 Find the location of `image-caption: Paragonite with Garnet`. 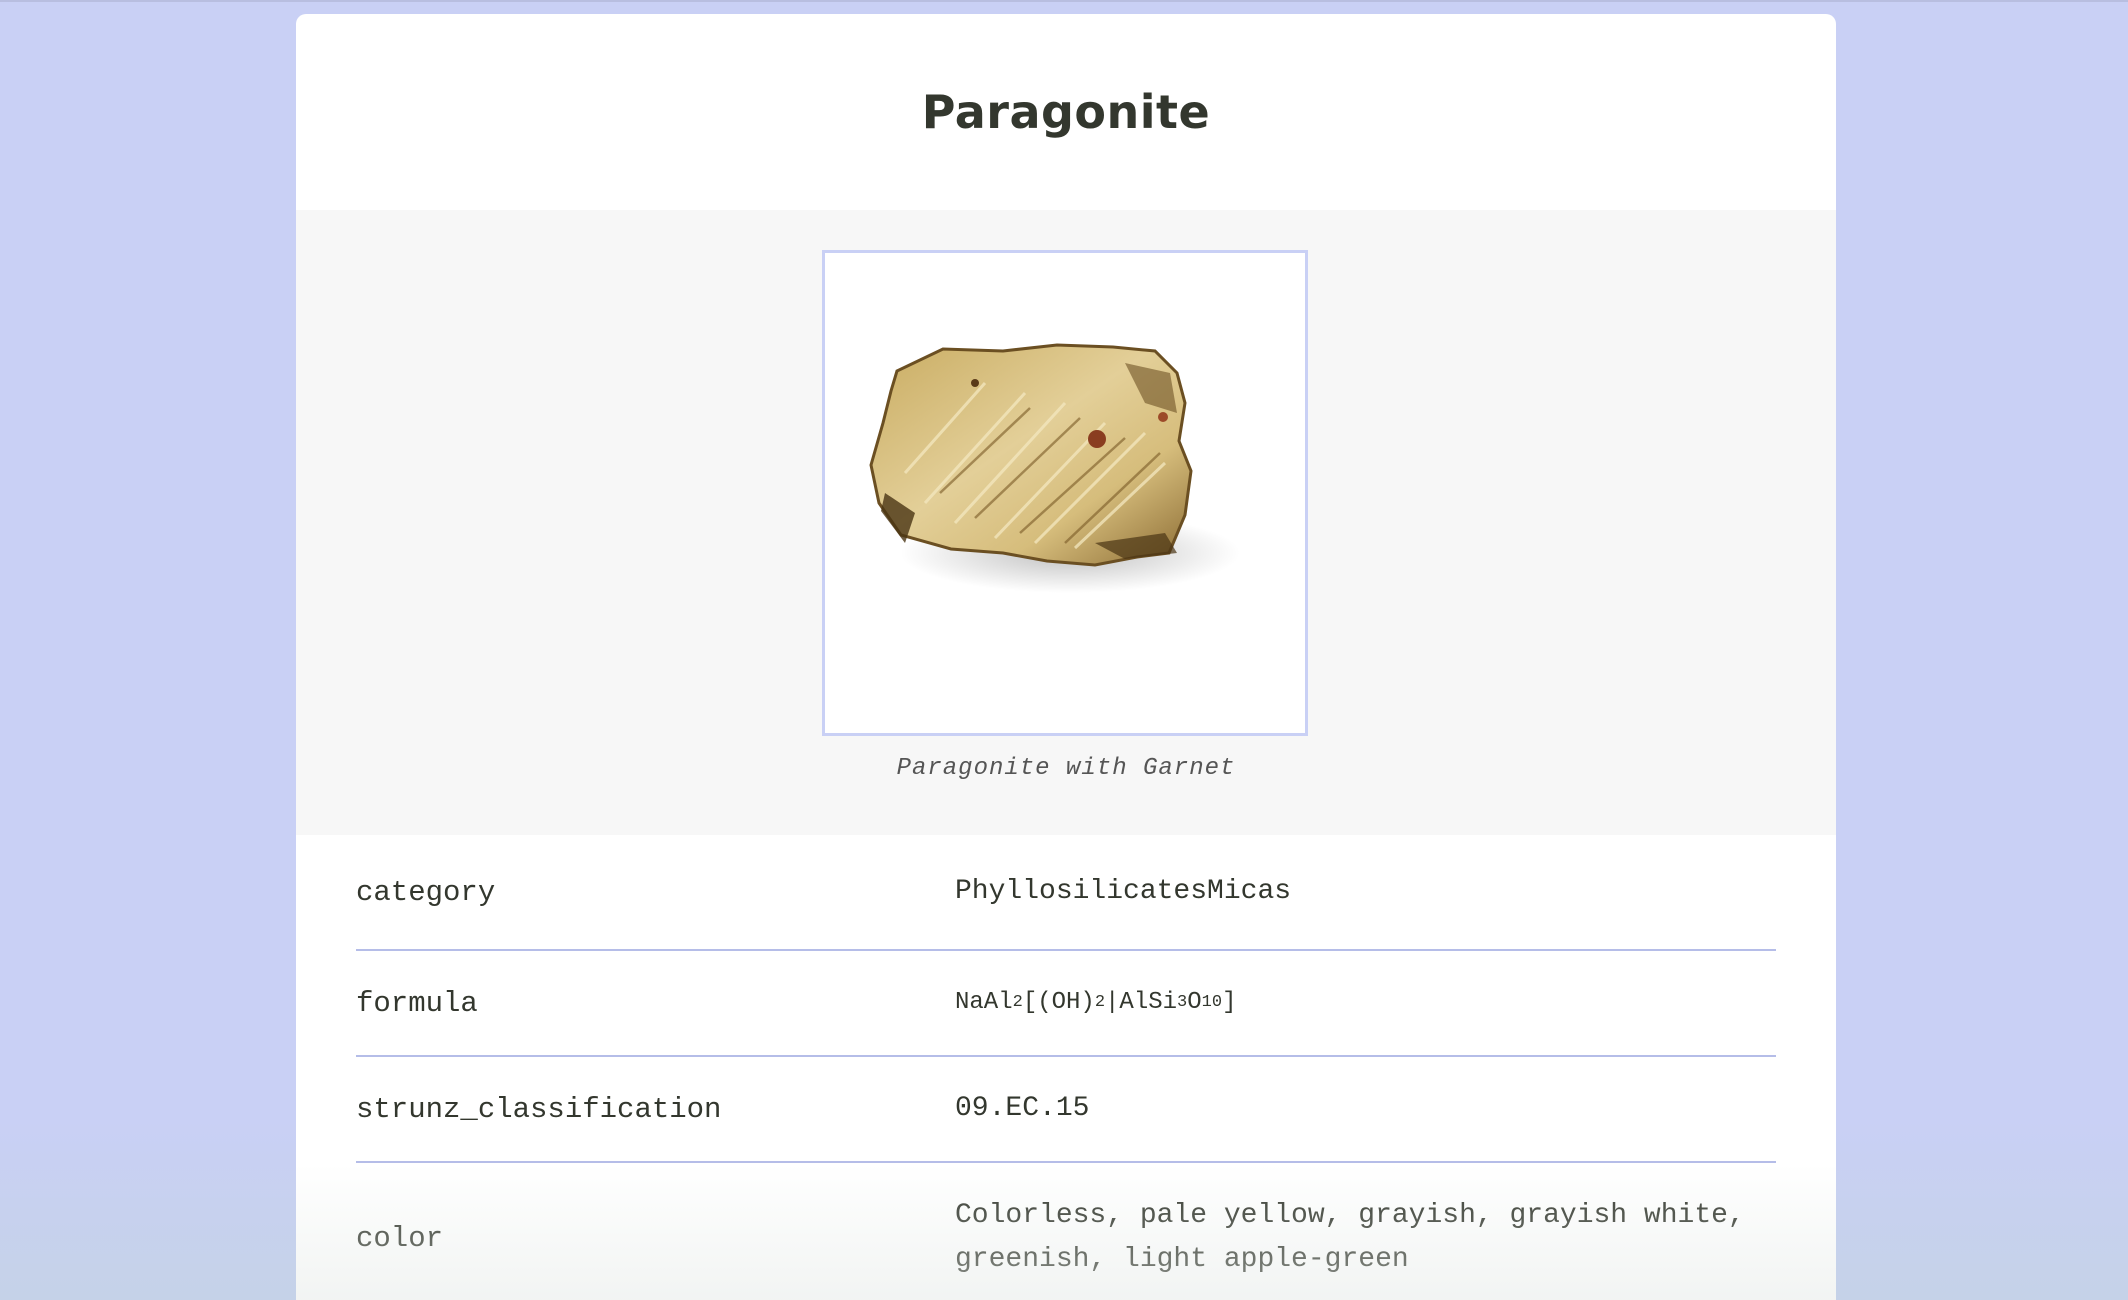

image-caption: Paragonite with Garnet is located at coordinates (1066, 768).